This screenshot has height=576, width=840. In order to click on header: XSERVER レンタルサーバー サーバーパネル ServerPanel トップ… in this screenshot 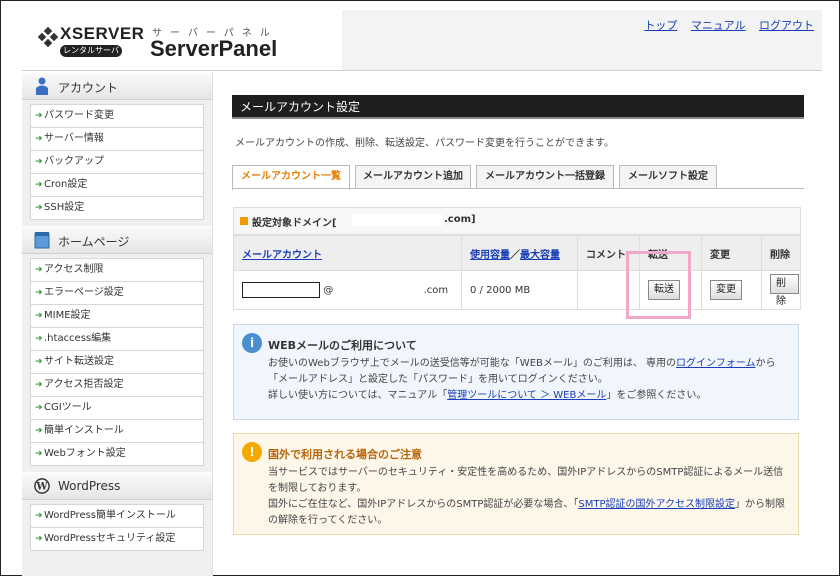, I will do `click(422, 40)`.